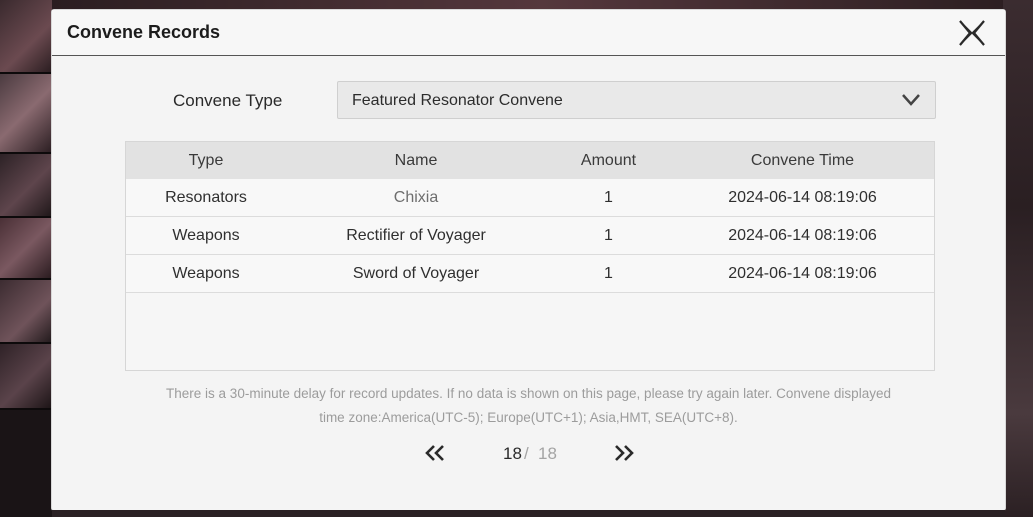 Image resolution: width=1033 pixels, height=517 pixels. What do you see at coordinates (228, 100) in the screenshot?
I see `convene-type-label: Convene Type` at bounding box center [228, 100].